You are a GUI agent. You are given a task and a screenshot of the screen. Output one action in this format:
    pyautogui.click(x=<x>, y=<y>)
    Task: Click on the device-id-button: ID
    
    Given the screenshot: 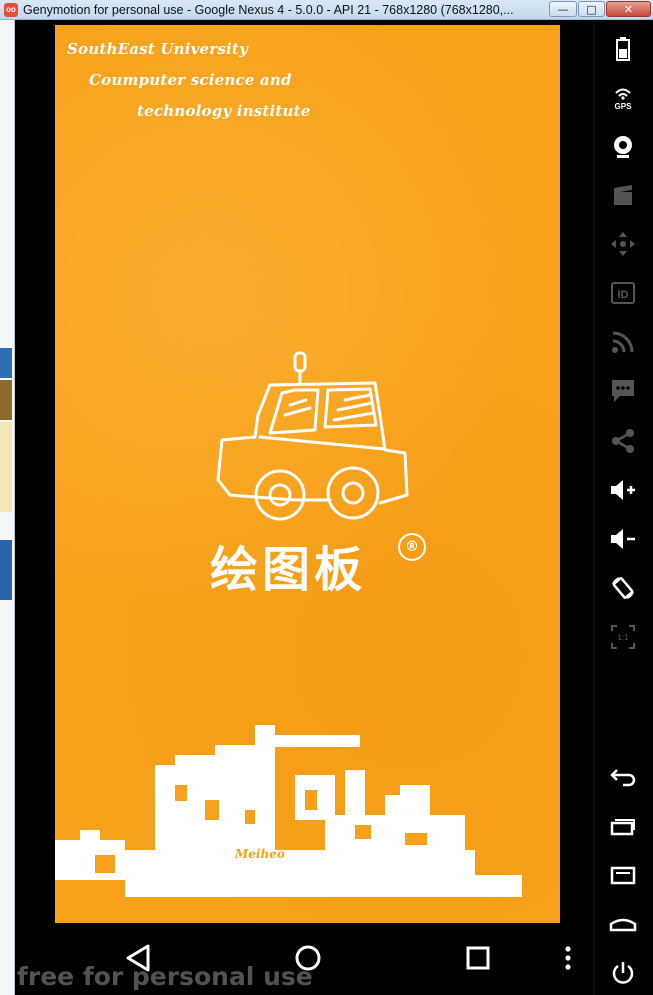 What is the action you would take?
    pyautogui.click(x=623, y=293)
    